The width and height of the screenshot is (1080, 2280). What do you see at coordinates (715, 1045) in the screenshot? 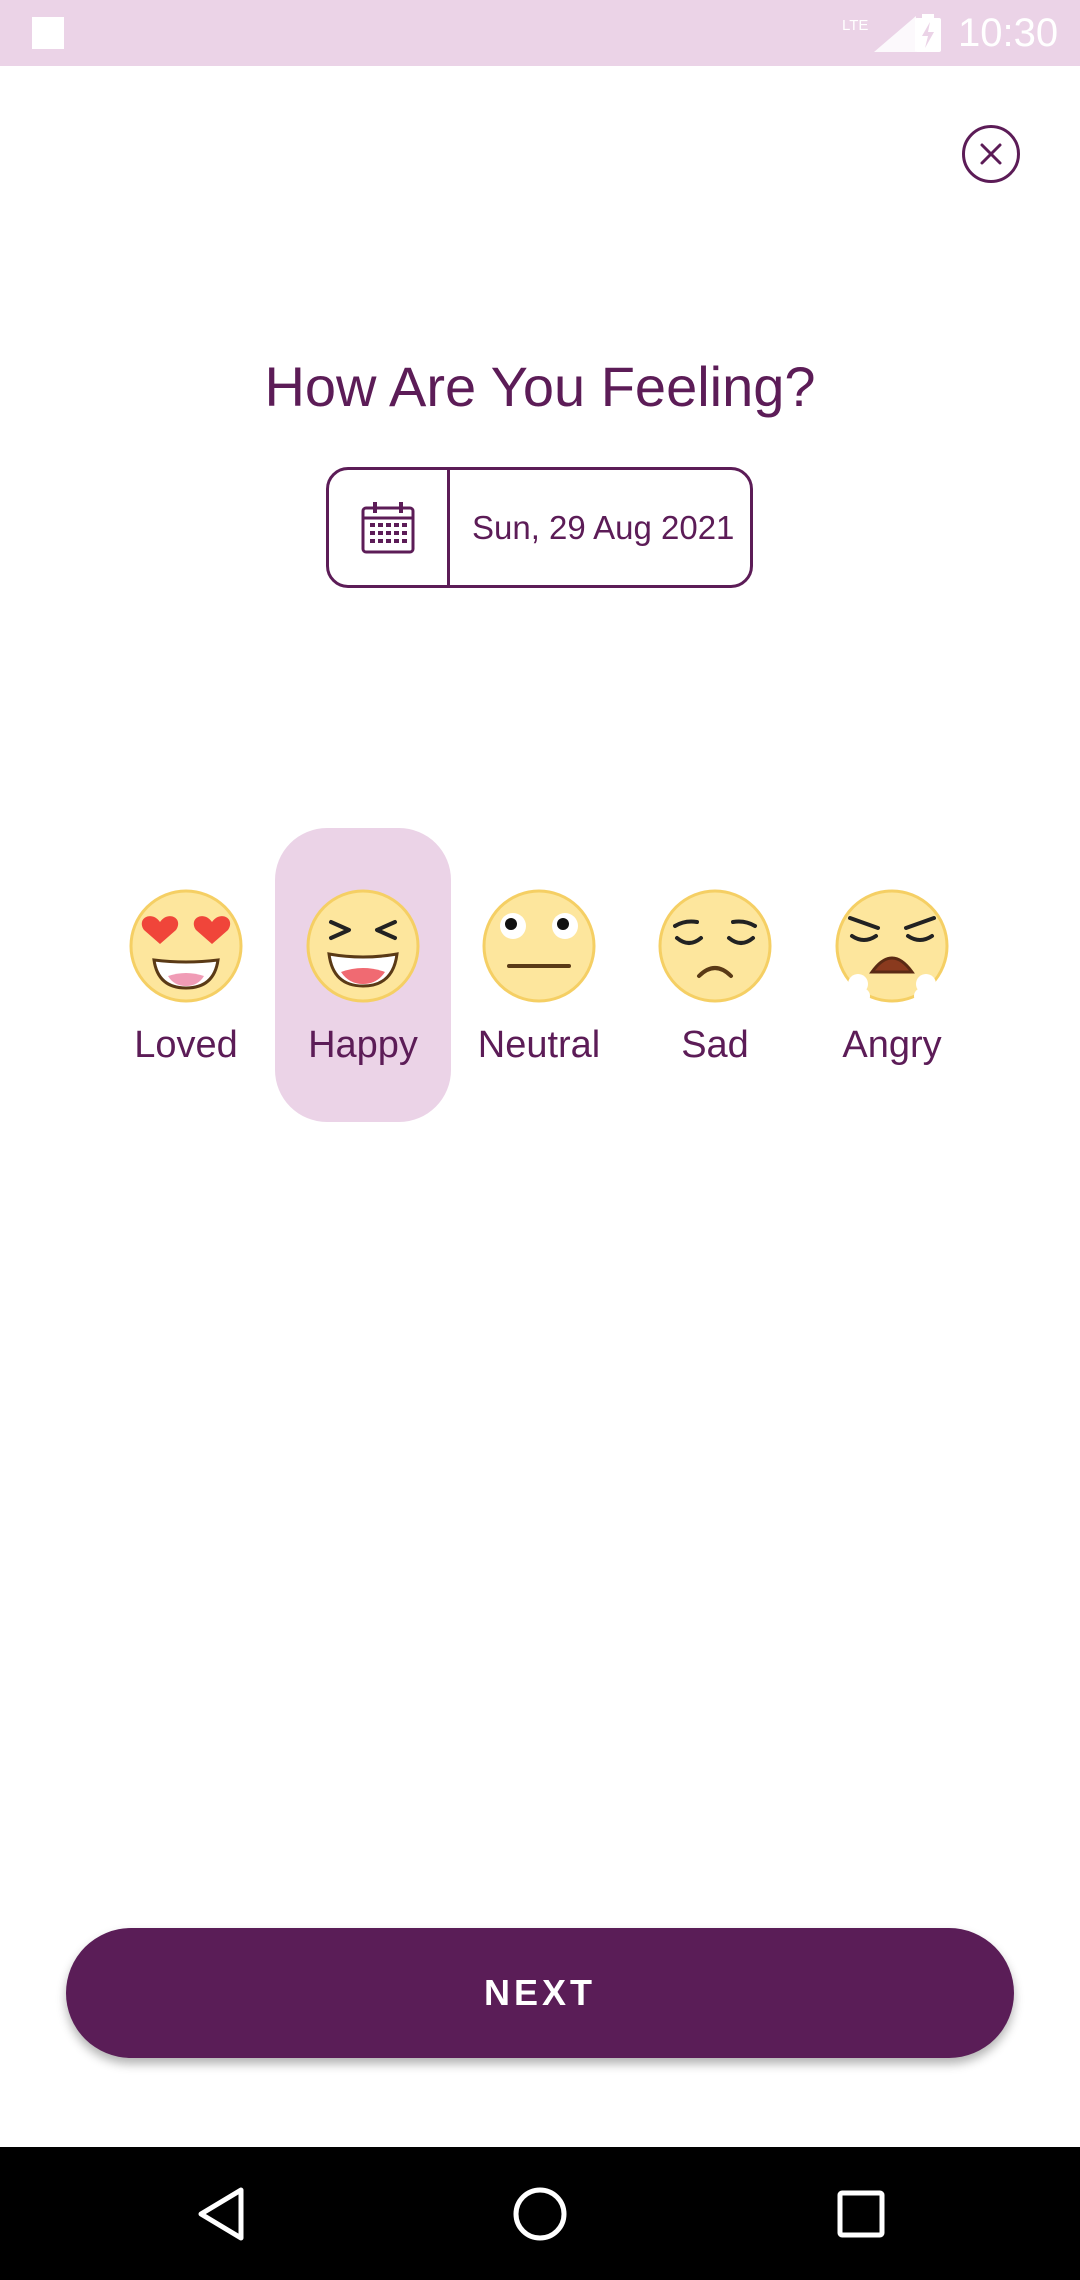
I see `mood-label-sad: Sad` at bounding box center [715, 1045].